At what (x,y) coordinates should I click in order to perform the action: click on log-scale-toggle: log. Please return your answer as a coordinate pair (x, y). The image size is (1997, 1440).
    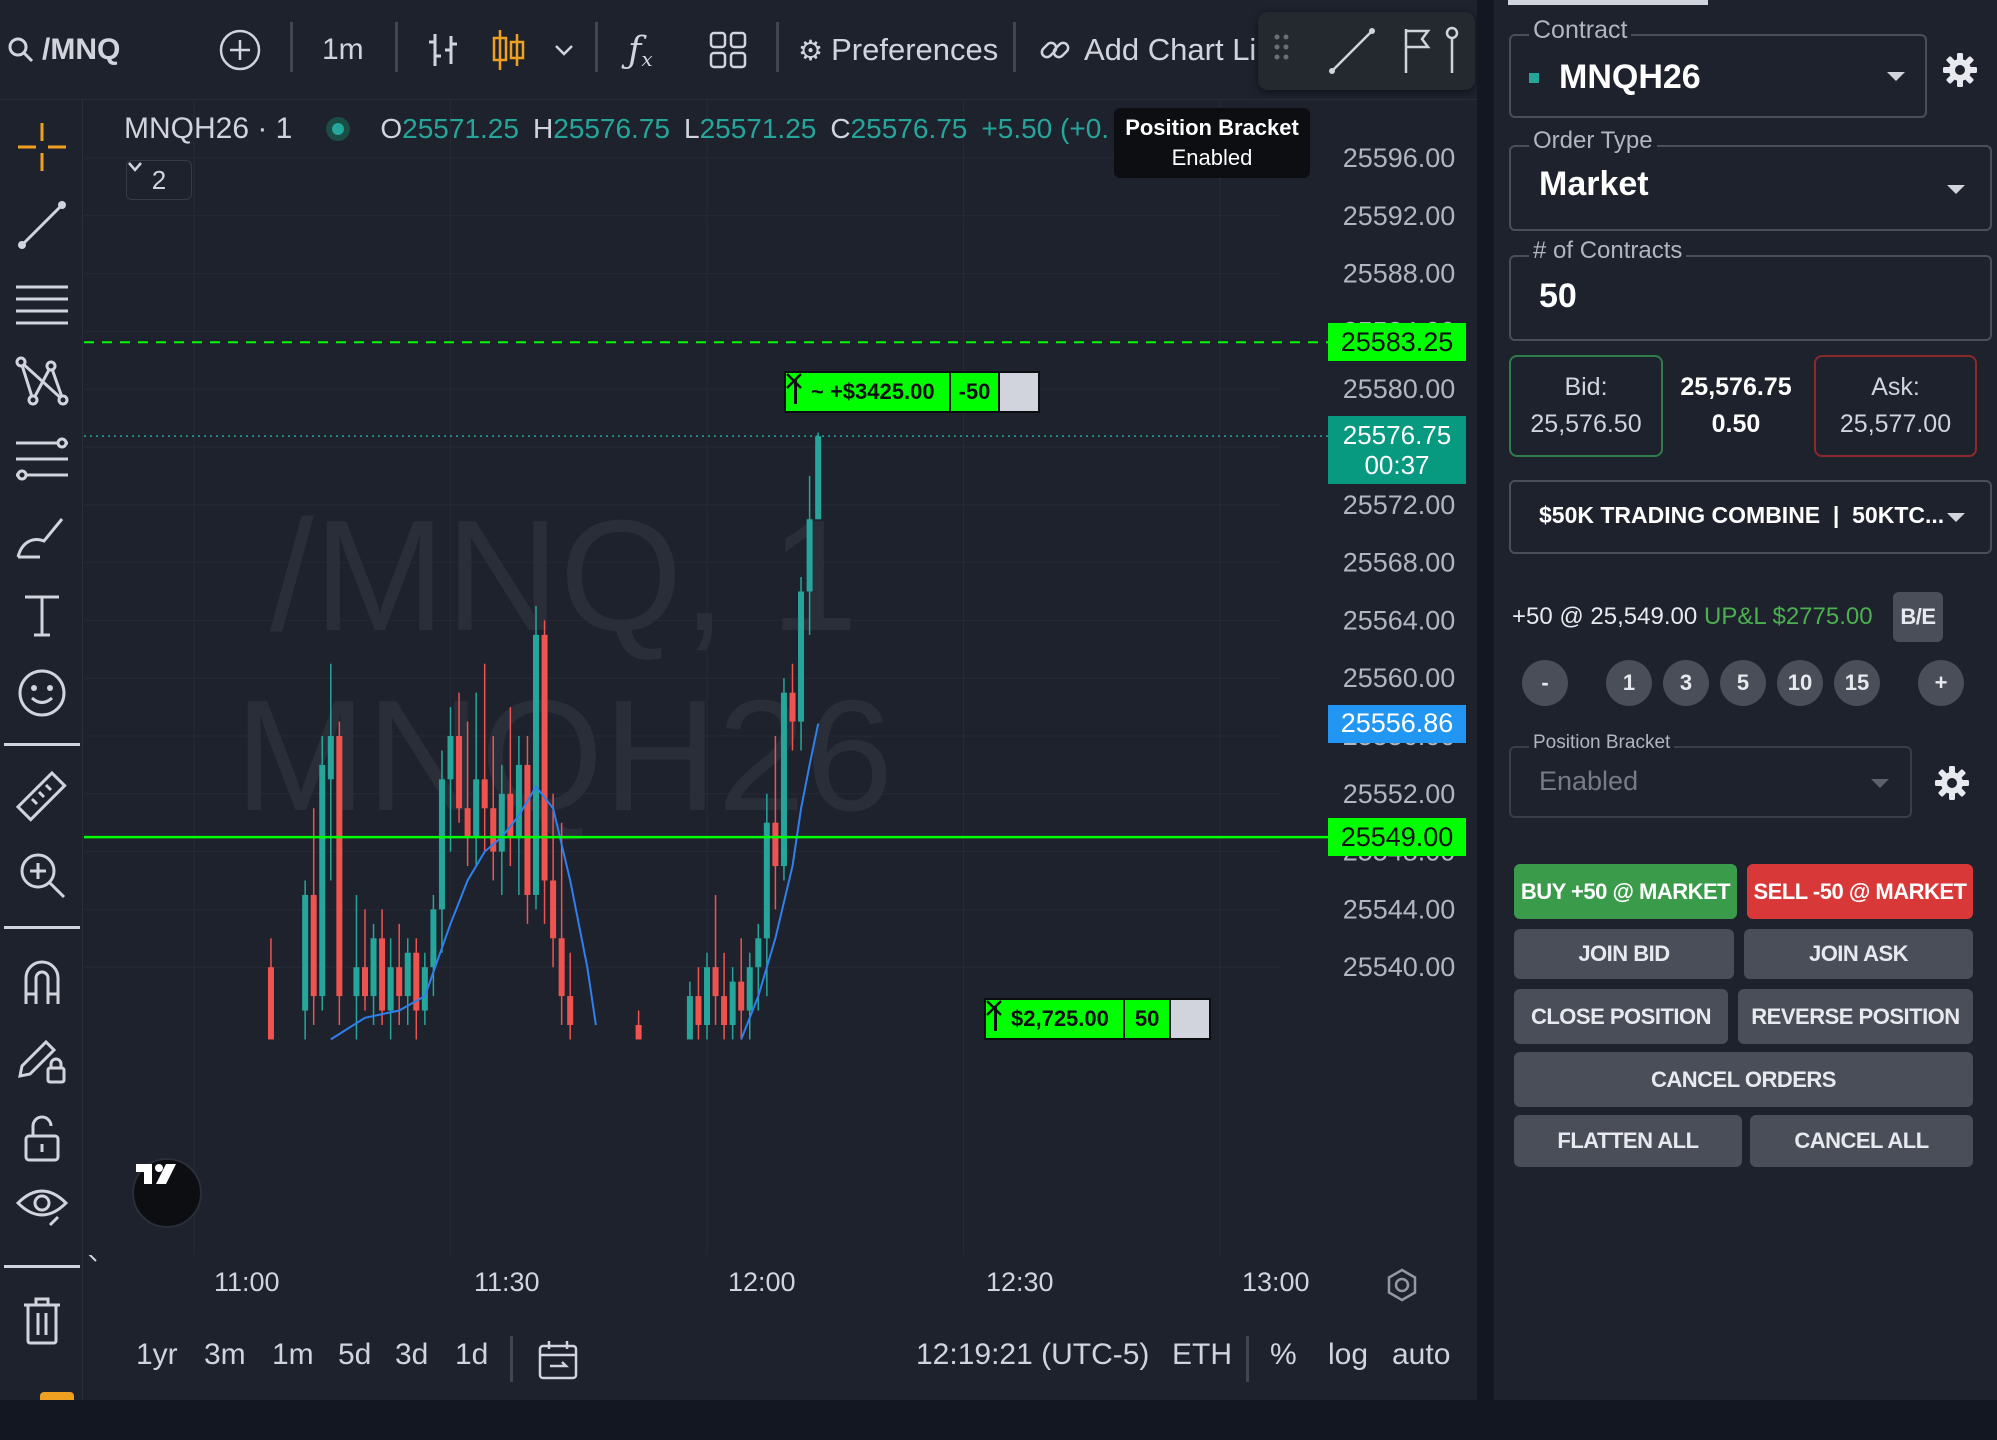
    Looking at the image, I should click on (1348, 1355).